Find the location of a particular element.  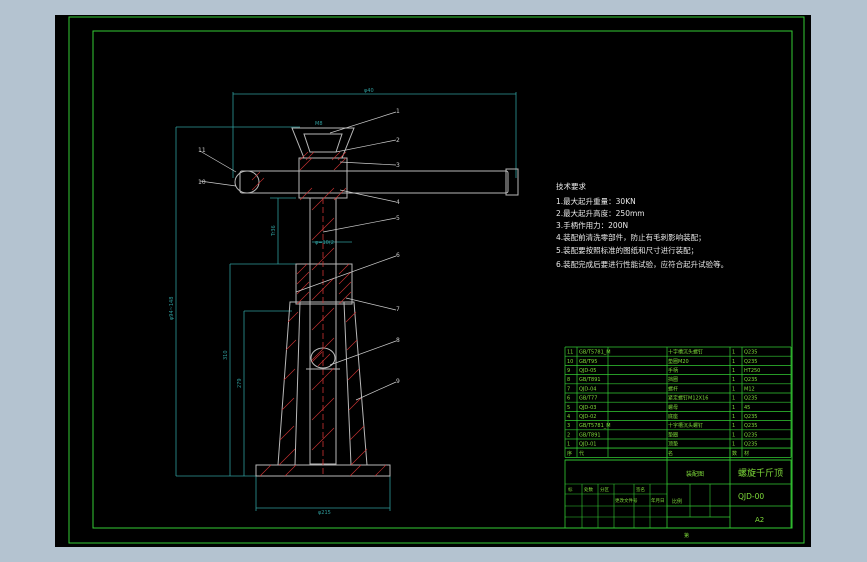

parts-cell: 顶垫 is located at coordinates (673, 444).